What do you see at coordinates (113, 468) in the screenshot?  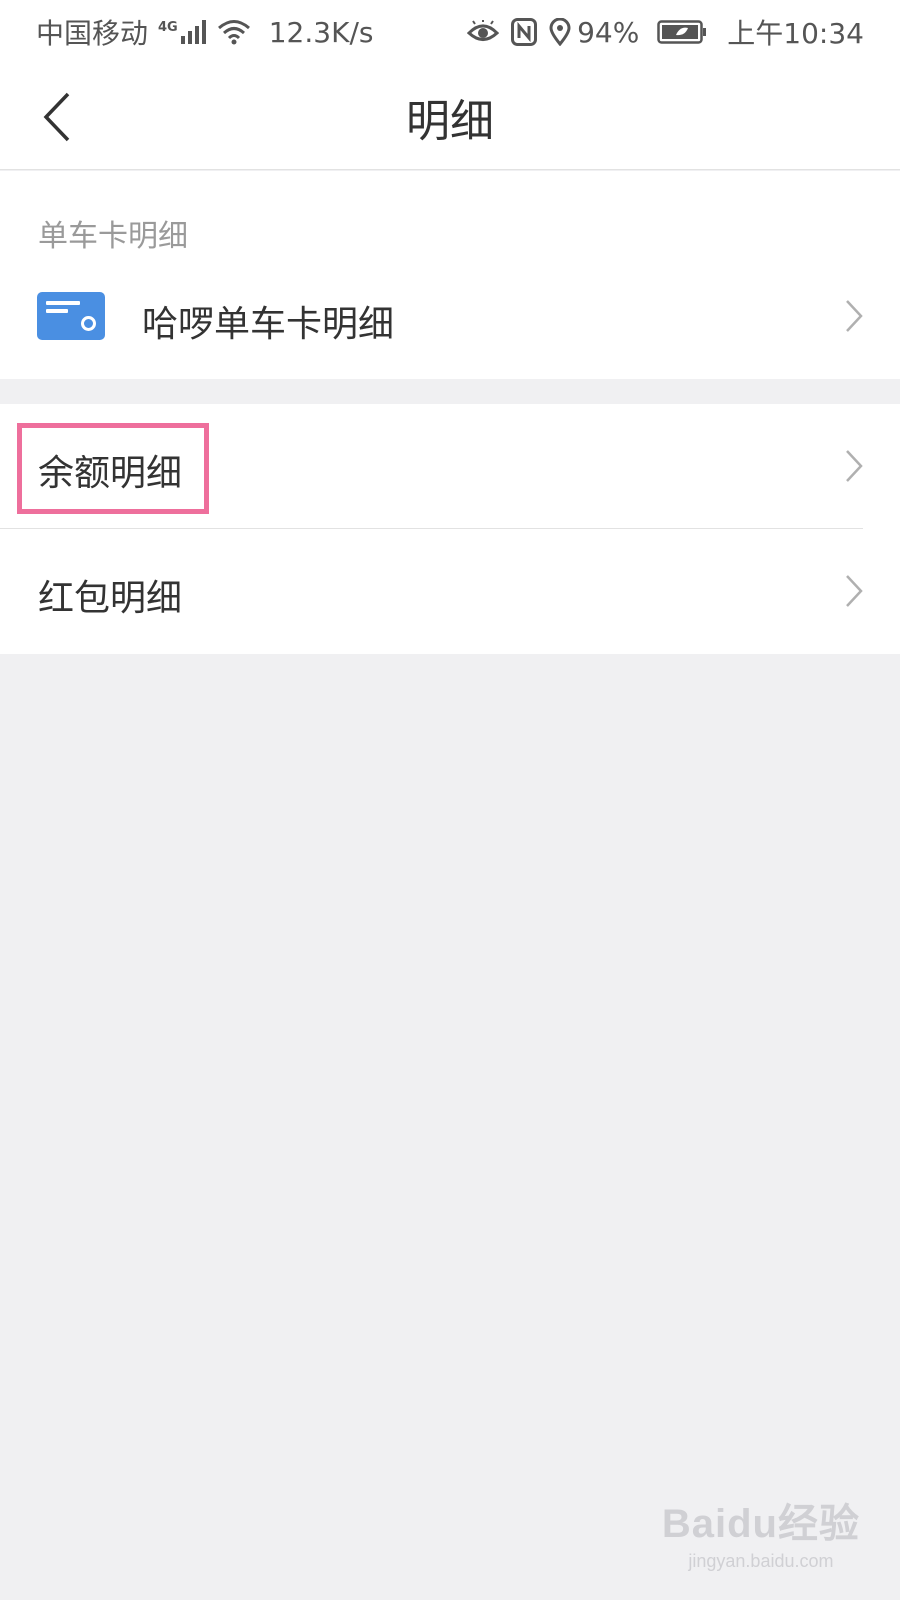 I see `highlight-box` at bounding box center [113, 468].